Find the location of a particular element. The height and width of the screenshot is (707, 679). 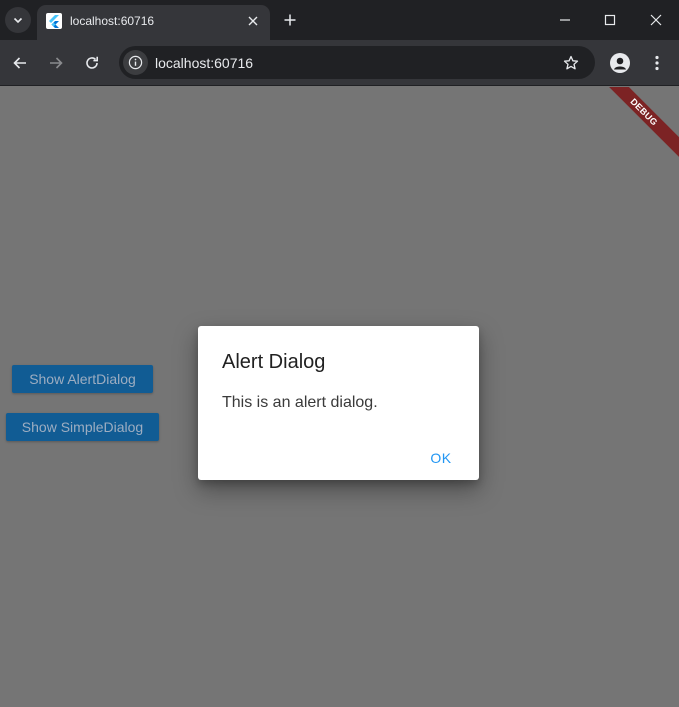

window-close-button is located at coordinates (656, 20).